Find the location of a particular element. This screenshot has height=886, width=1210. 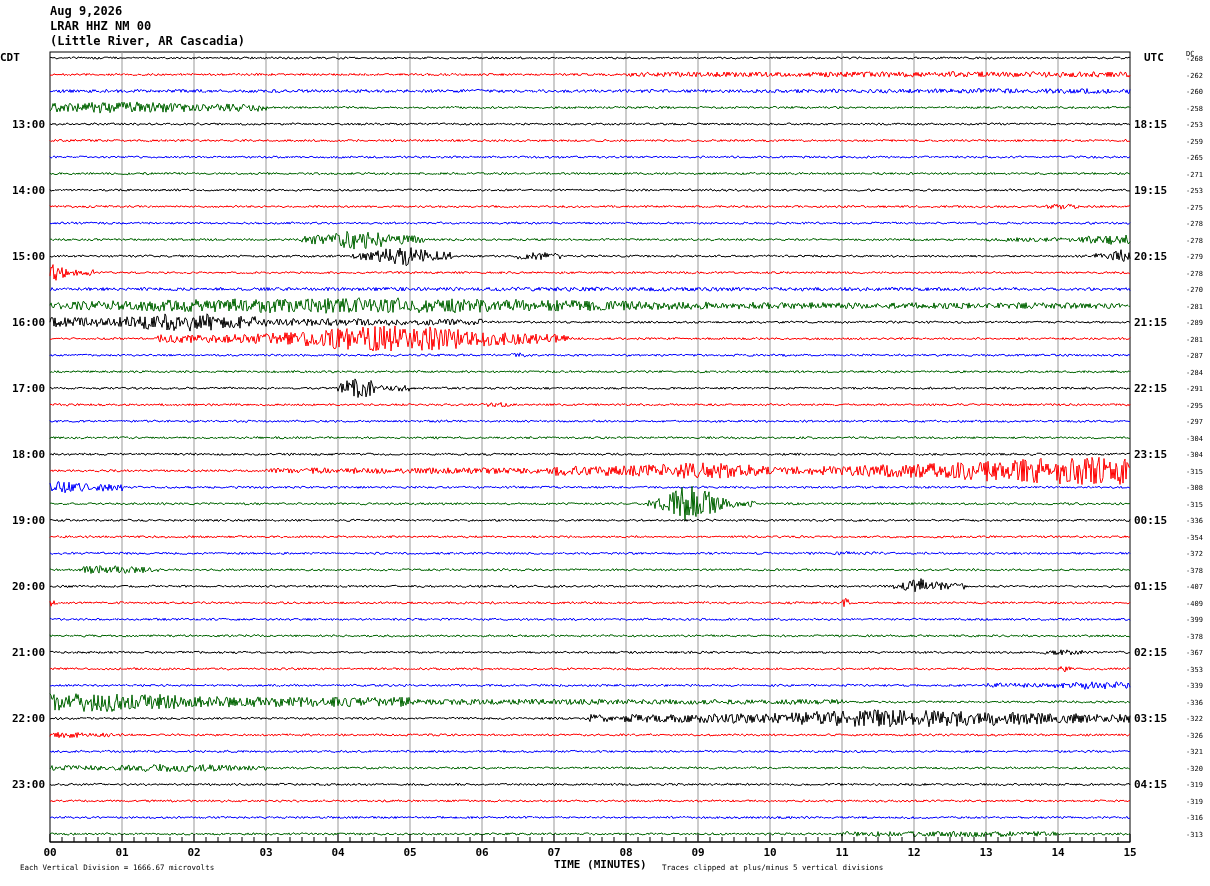

time-label: 19:00 is located at coordinates (29, 521).